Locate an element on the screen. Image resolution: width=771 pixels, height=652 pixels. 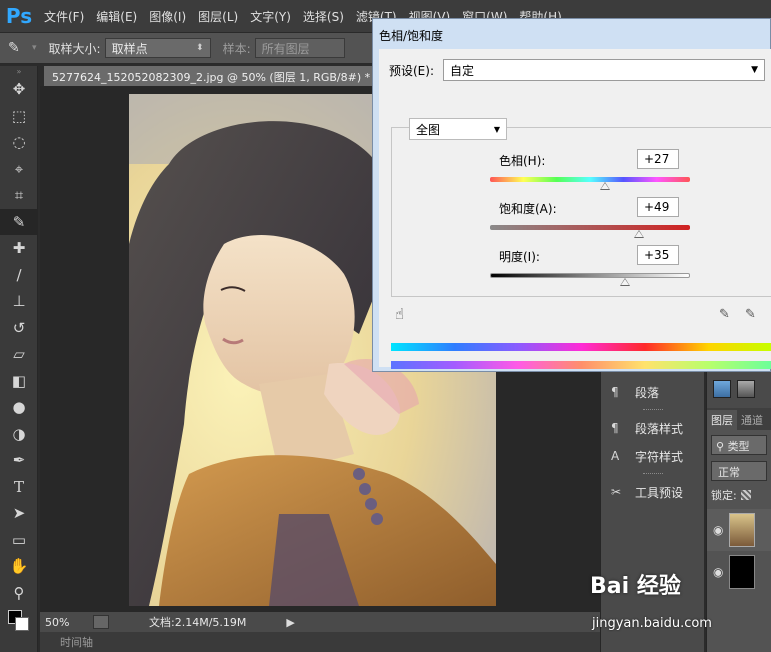
hue-label: 色相(H): is located at coordinates (522, 161).